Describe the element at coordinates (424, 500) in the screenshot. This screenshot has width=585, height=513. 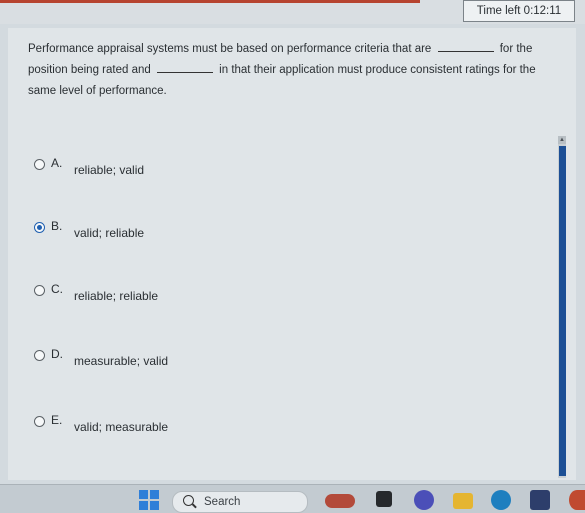
I see `video-call-icon` at that location.